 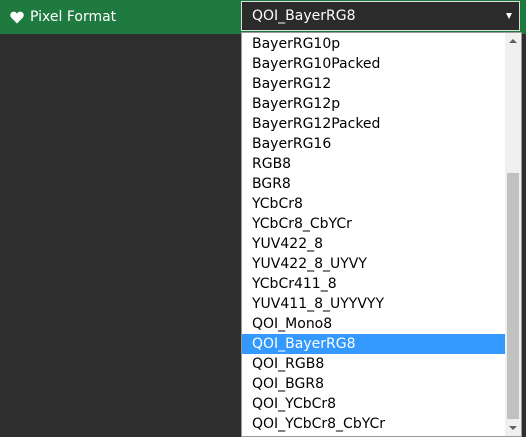 I want to click on dropdown-option: QOI_BayerRG8, so click(x=374, y=344).